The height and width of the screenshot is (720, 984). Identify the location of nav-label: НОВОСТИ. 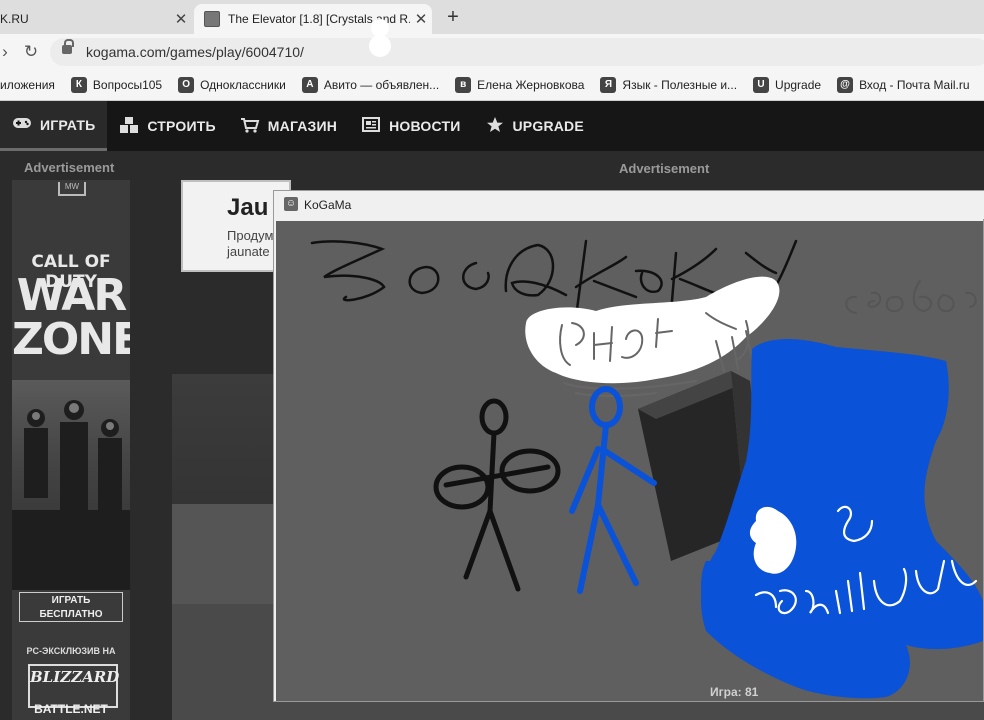
(425, 126).